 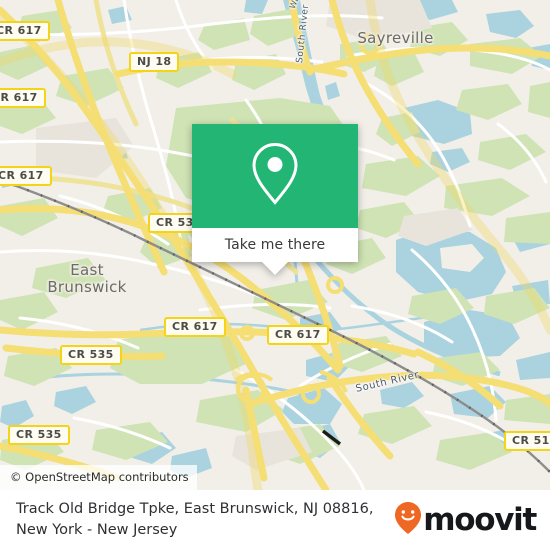 I want to click on shield-cr-535-b: CR 535, so click(x=91, y=355).